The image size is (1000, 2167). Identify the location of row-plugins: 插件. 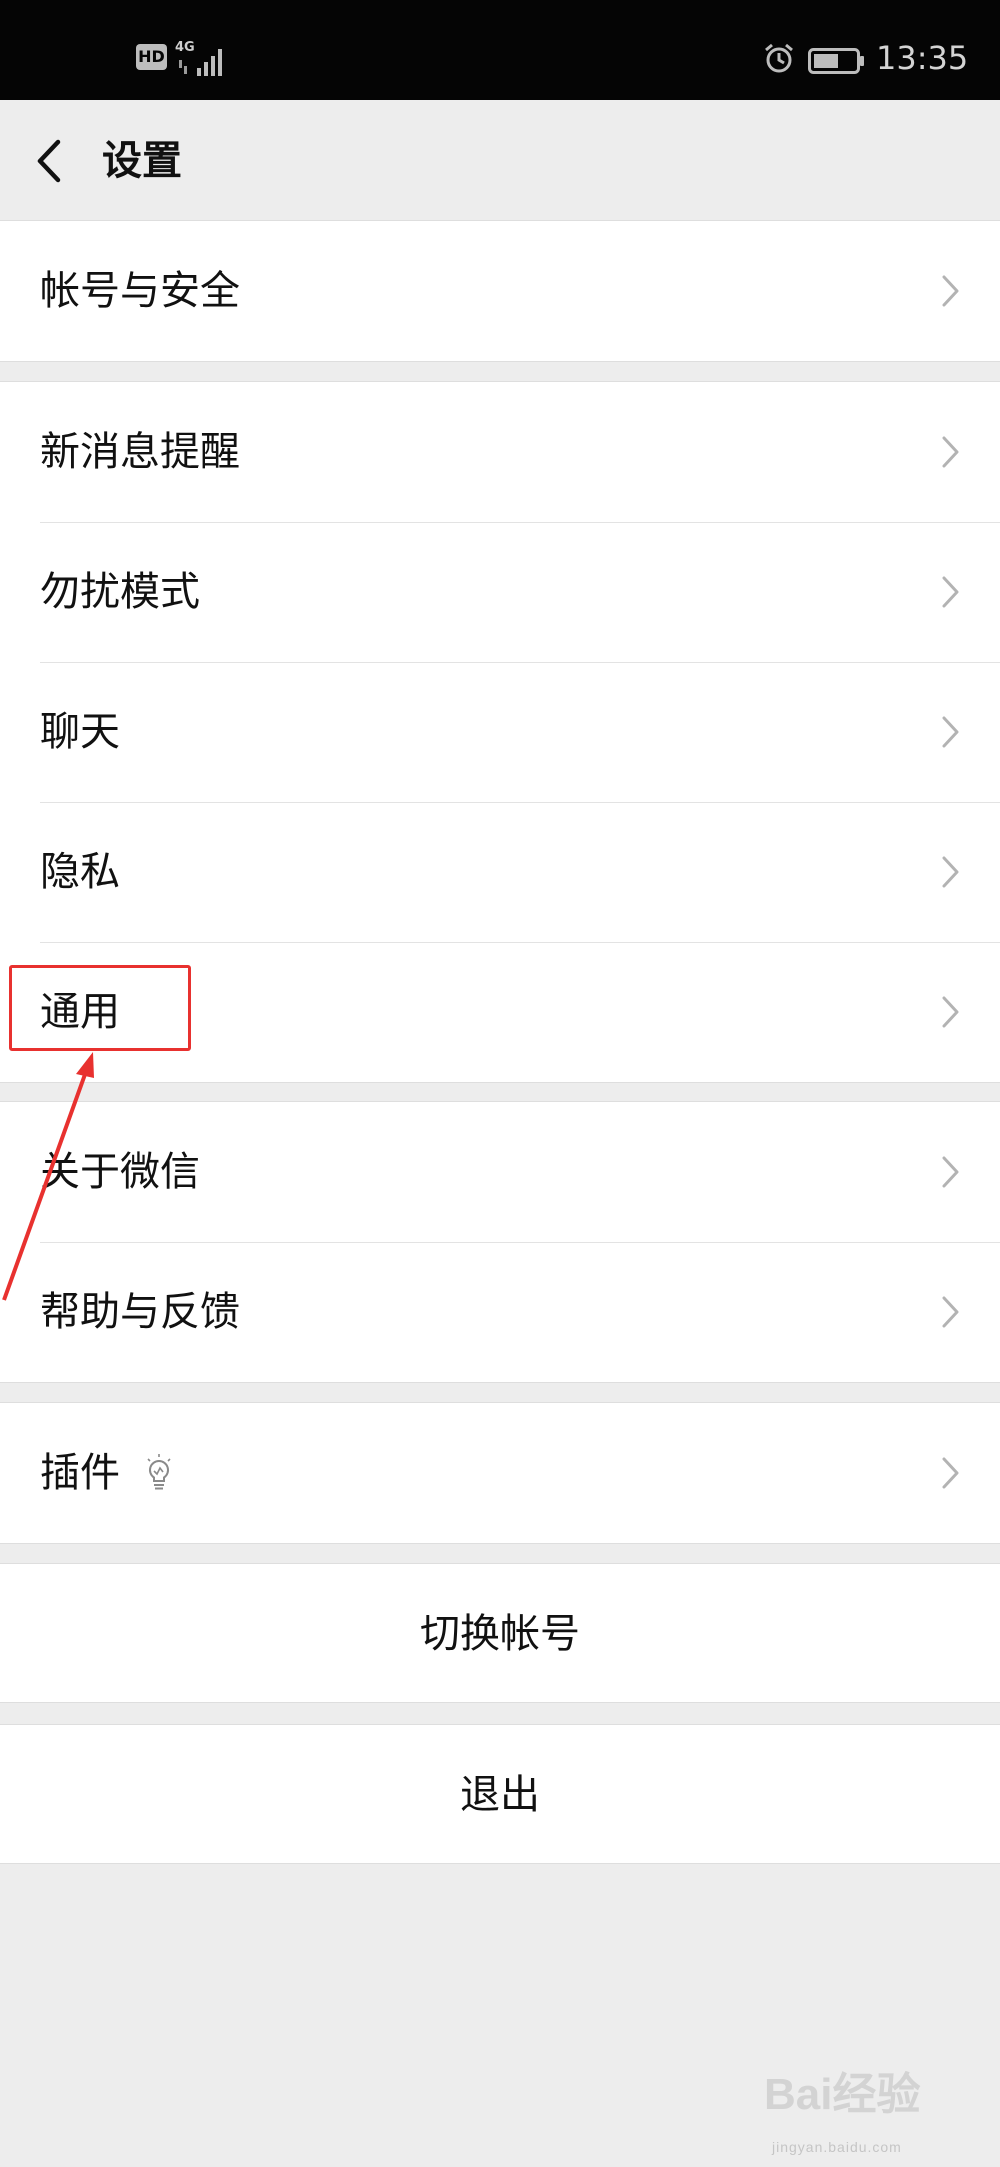
(500, 1473).